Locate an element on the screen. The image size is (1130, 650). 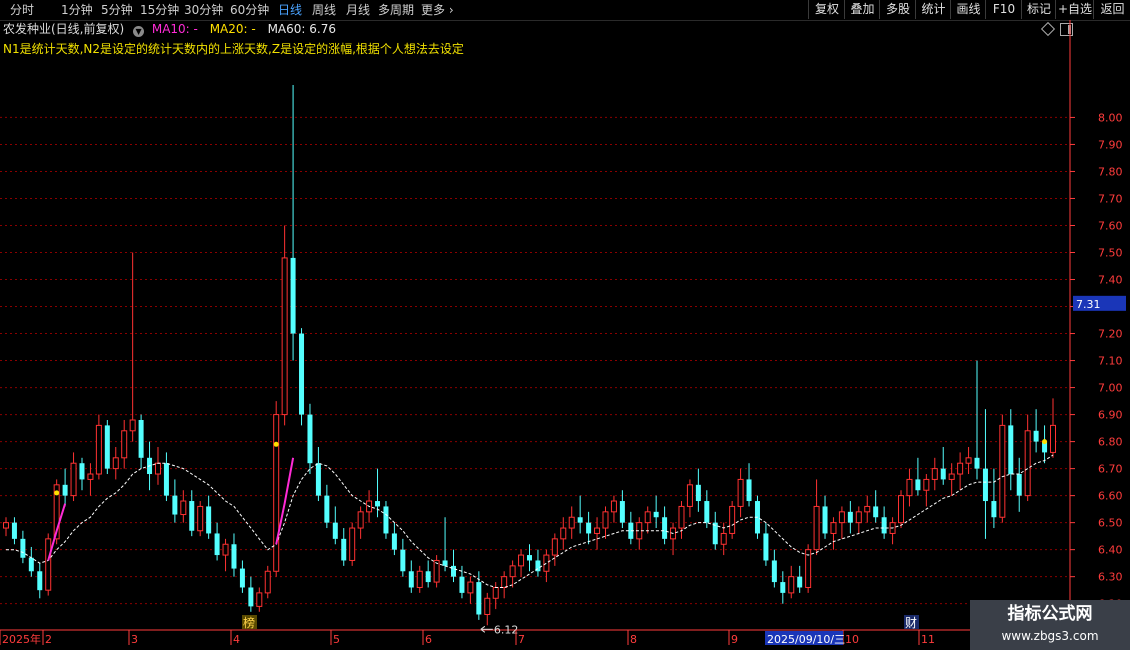
y-tick-label: 7.70 is located at coordinates (1110, 198).